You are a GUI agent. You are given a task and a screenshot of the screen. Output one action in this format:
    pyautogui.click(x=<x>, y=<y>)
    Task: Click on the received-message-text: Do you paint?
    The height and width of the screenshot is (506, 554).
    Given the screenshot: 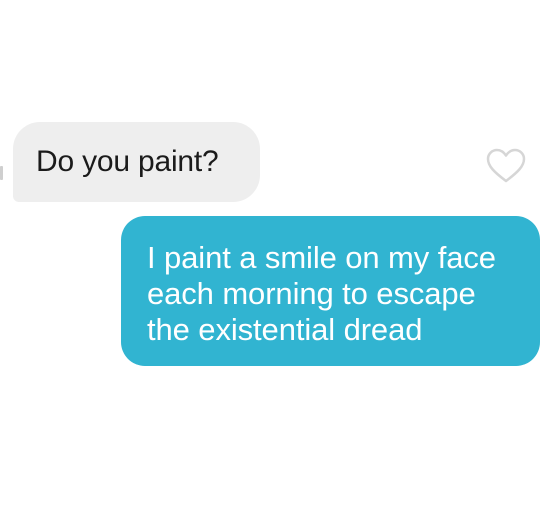 What is the action you would take?
    pyautogui.click(x=127, y=161)
    